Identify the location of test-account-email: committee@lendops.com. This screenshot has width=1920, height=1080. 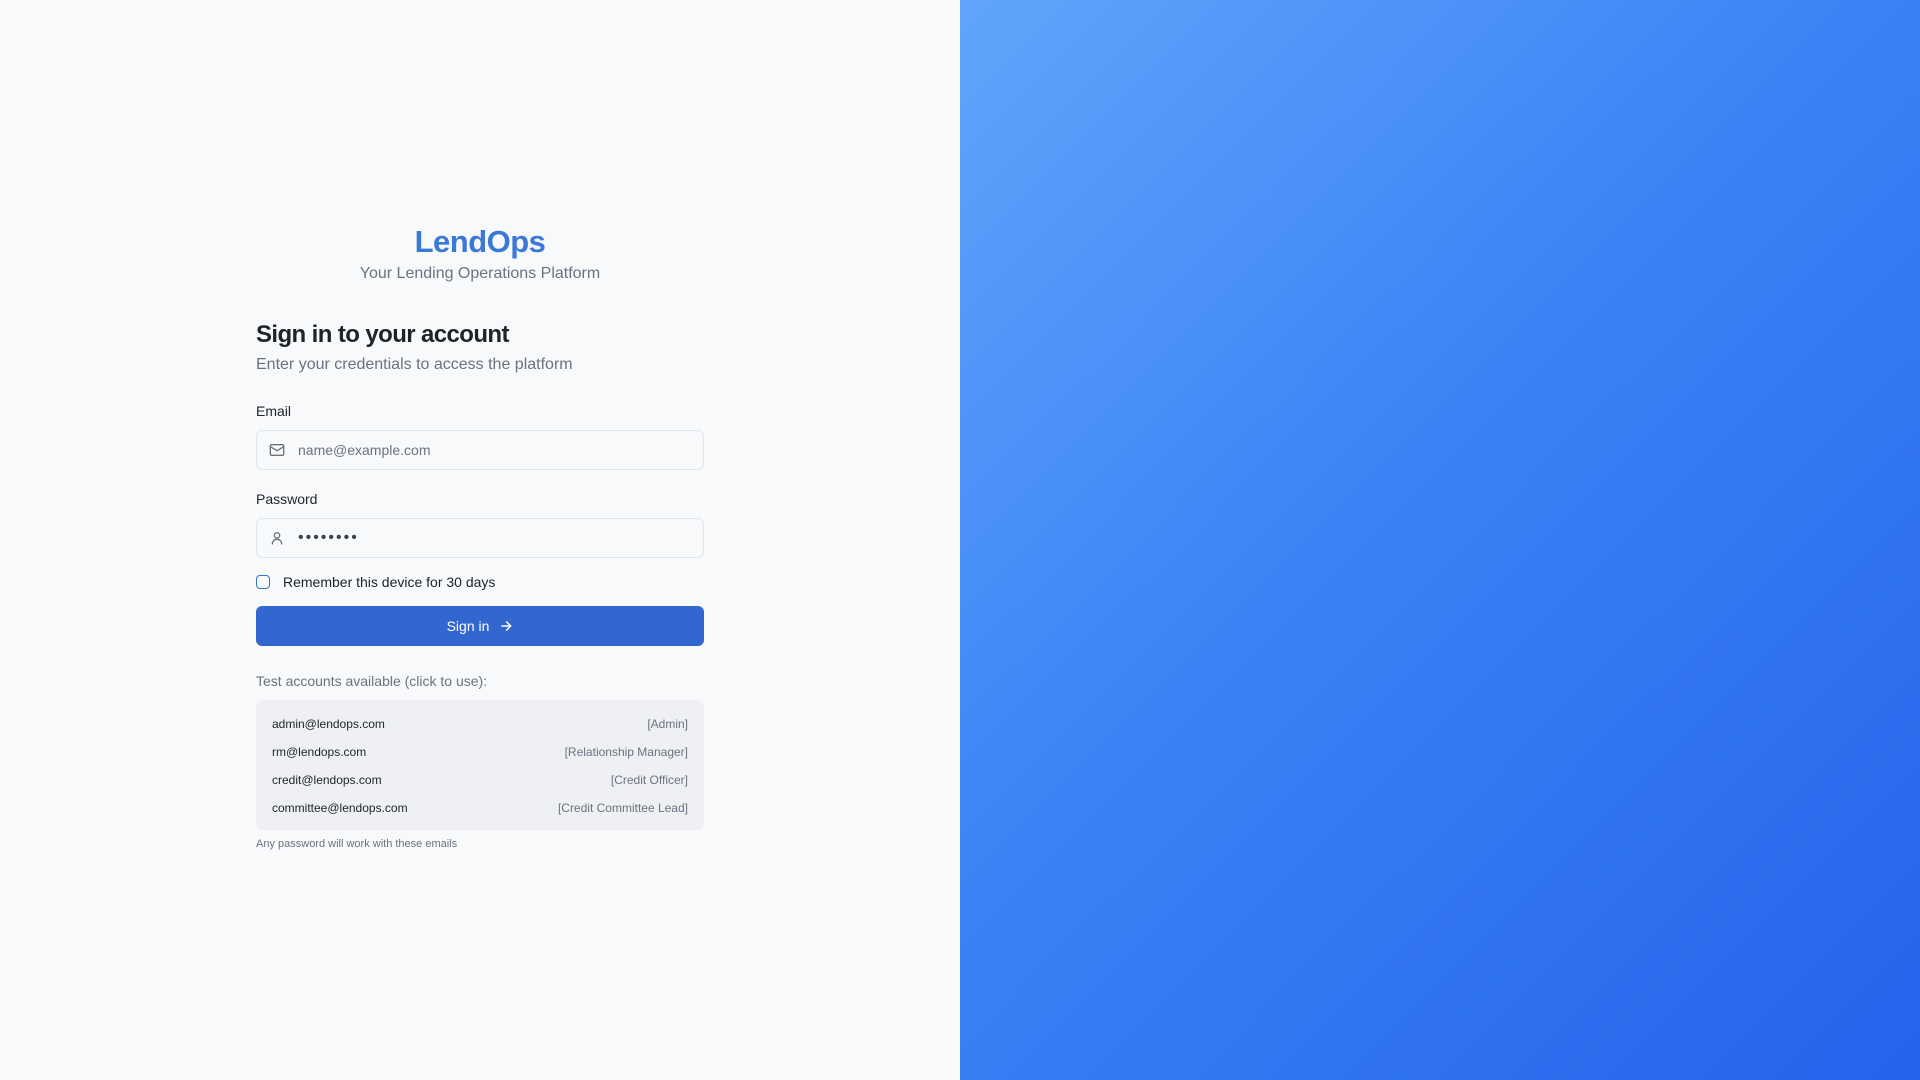
(340, 808).